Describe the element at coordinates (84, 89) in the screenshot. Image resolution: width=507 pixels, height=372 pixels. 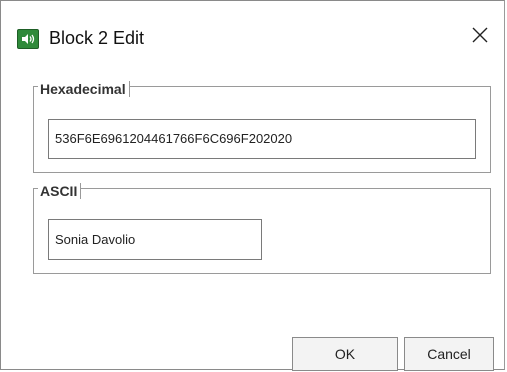
I see `hexadecimal-label: Hexadecimal` at that location.